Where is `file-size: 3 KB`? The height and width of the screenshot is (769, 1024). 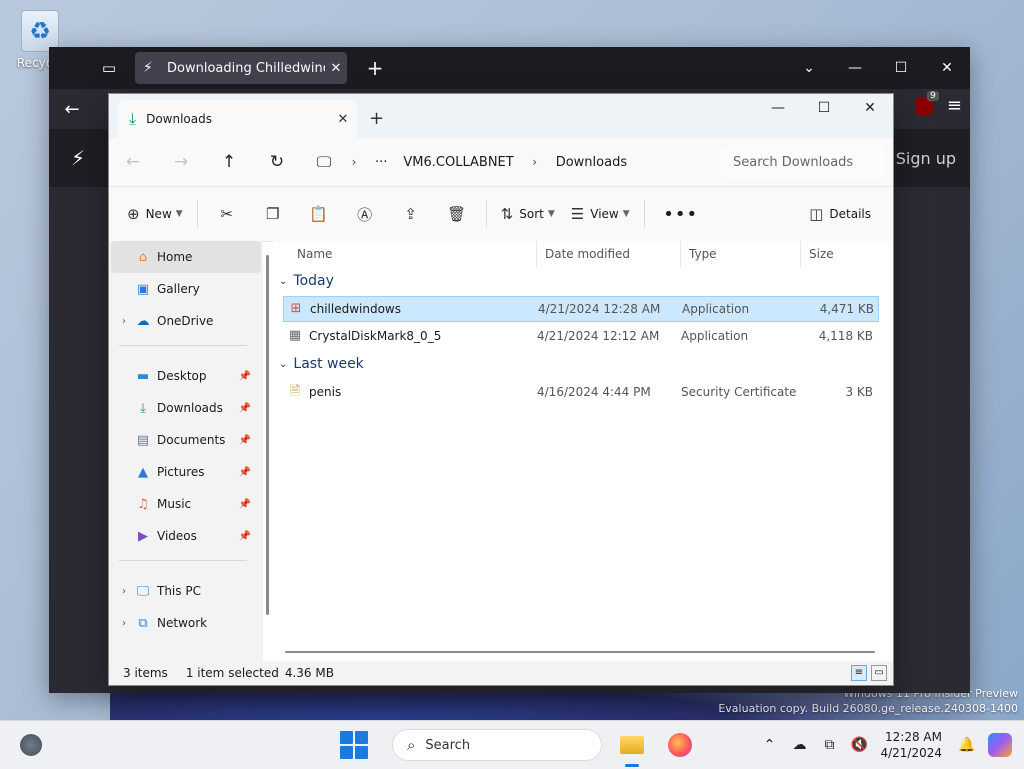
file-size: 3 KB is located at coordinates (859, 392).